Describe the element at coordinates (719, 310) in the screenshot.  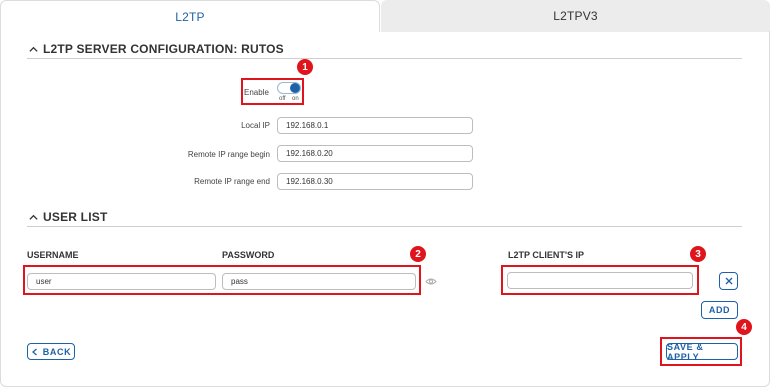
I see `add-button: ADD` at that location.